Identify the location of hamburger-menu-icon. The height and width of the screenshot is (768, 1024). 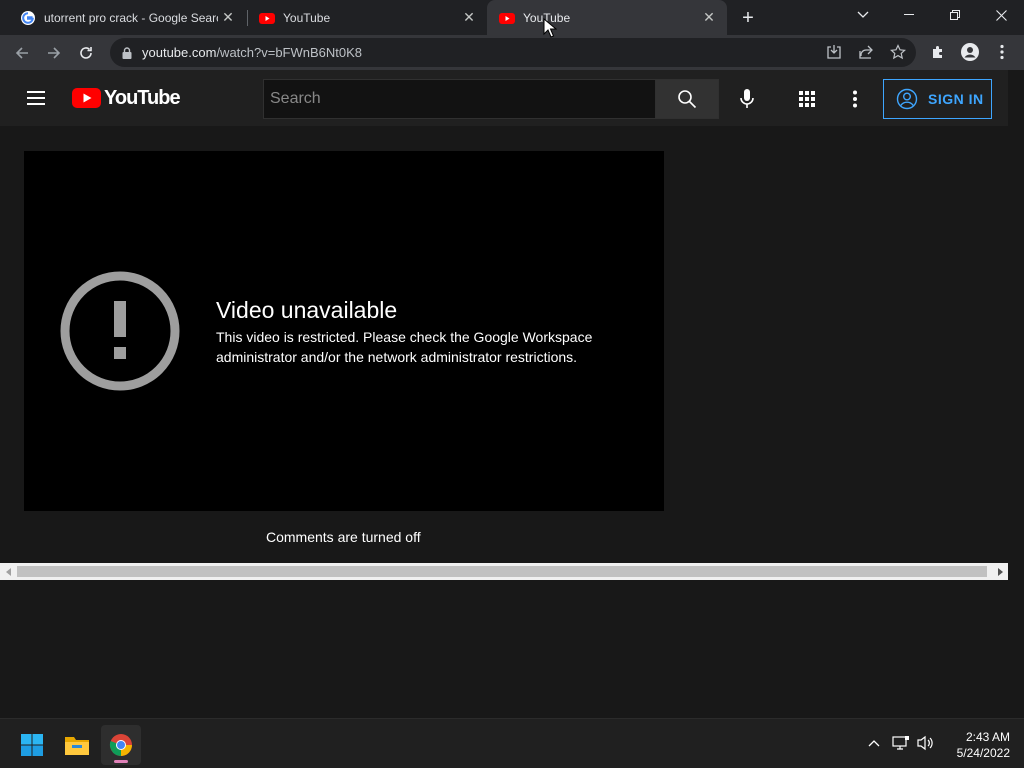
(36, 98).